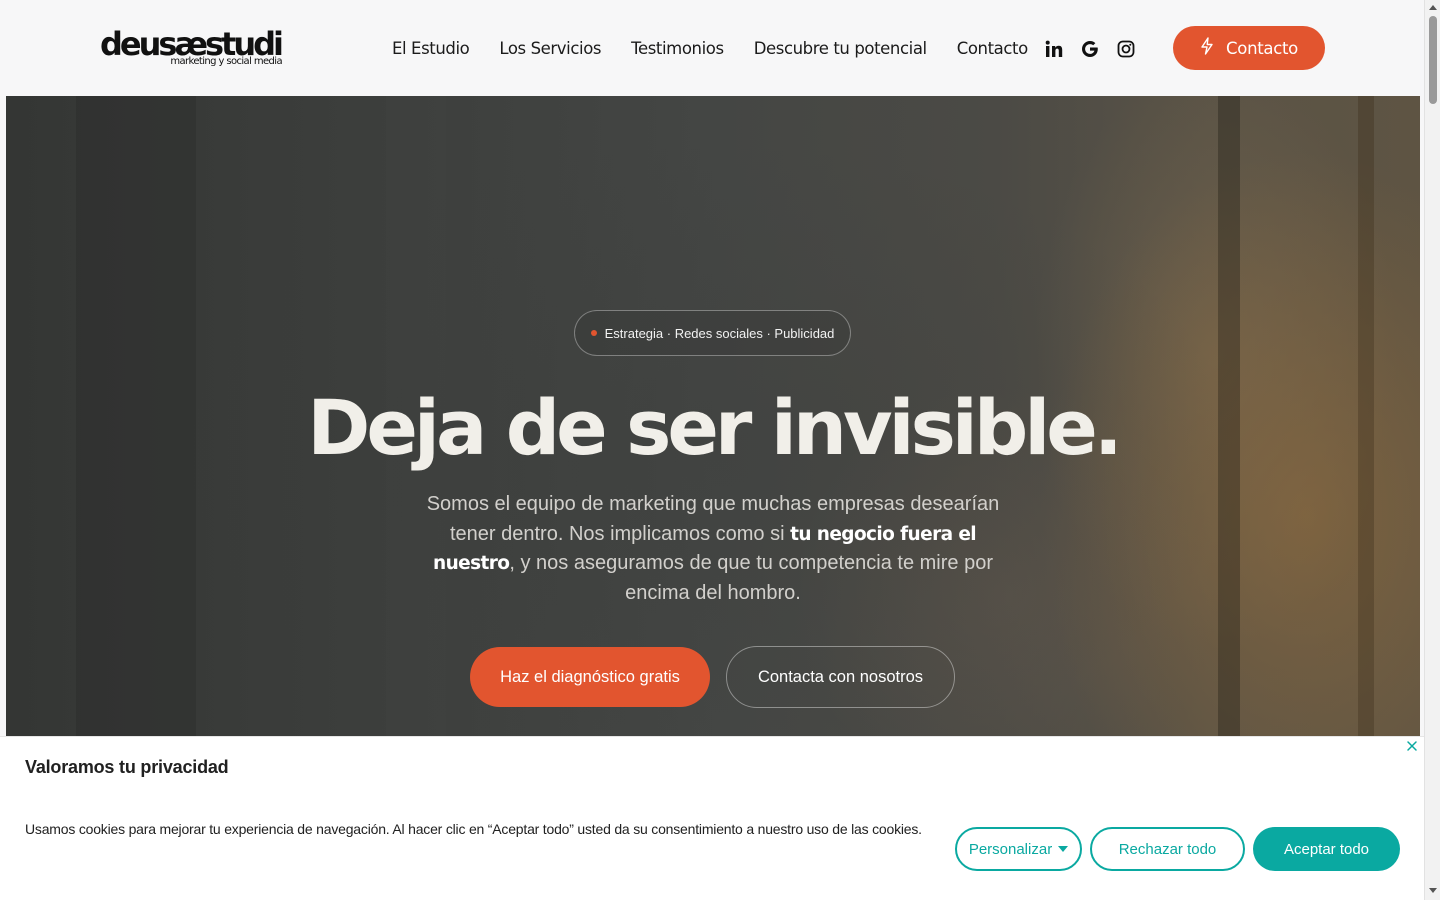 This screenshot has width=1440, height=900. I want to click on customize-label: Personalizar, so click(1010, 849).